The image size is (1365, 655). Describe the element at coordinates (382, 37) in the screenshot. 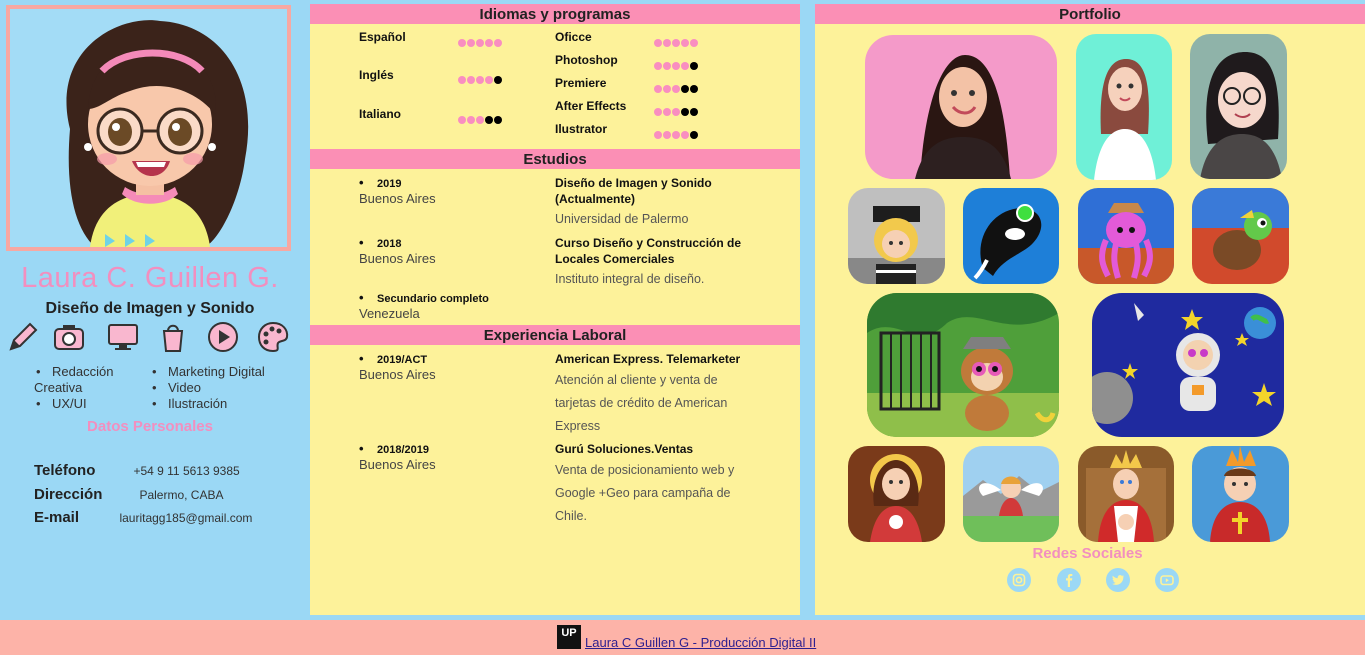

I see `language-label: Español` at that location.